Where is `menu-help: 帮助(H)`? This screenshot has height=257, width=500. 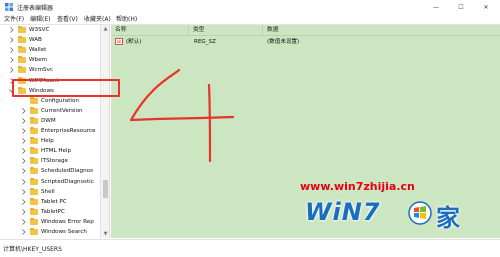 menu-help: 帮助(H) is located at coordinates (126, 19).